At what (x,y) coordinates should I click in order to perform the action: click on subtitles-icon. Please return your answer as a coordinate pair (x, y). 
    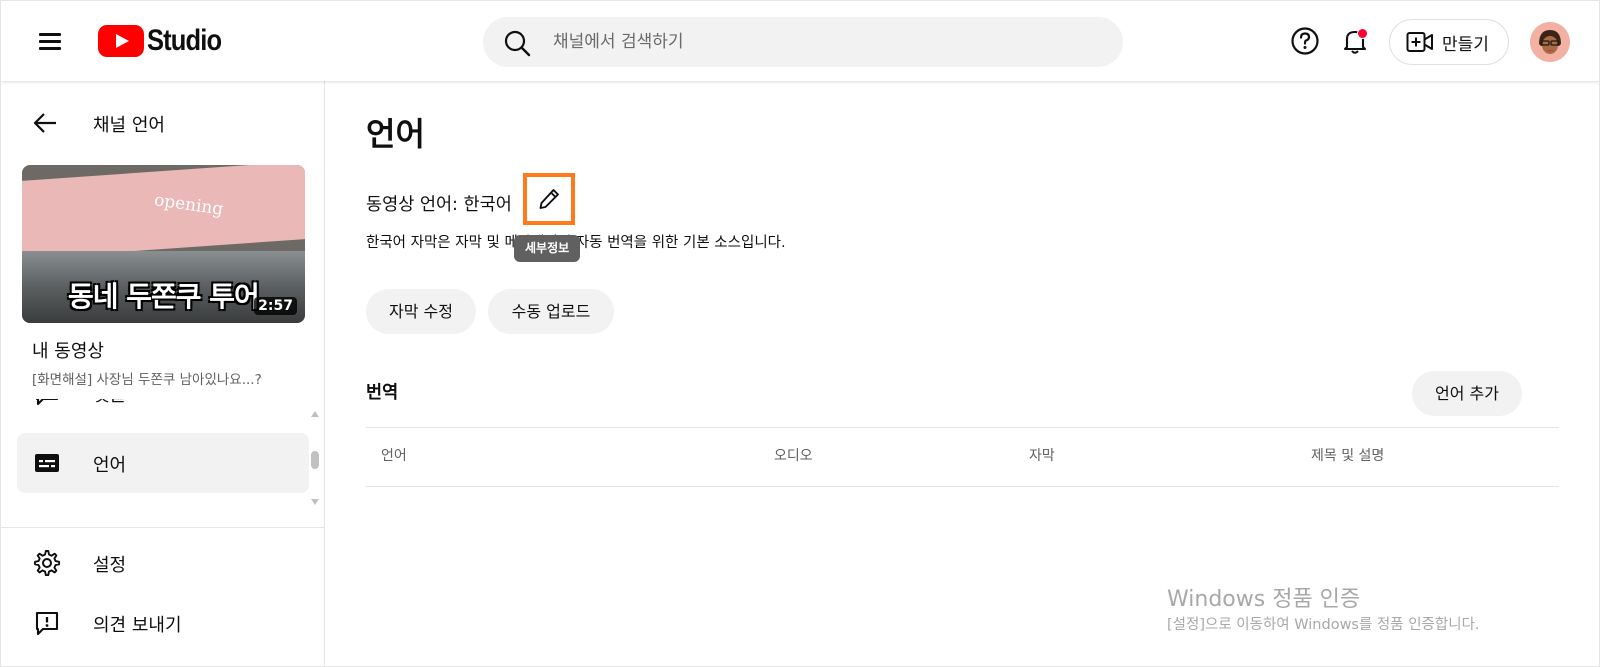
    Looking at the image, I should click on (47, 463).